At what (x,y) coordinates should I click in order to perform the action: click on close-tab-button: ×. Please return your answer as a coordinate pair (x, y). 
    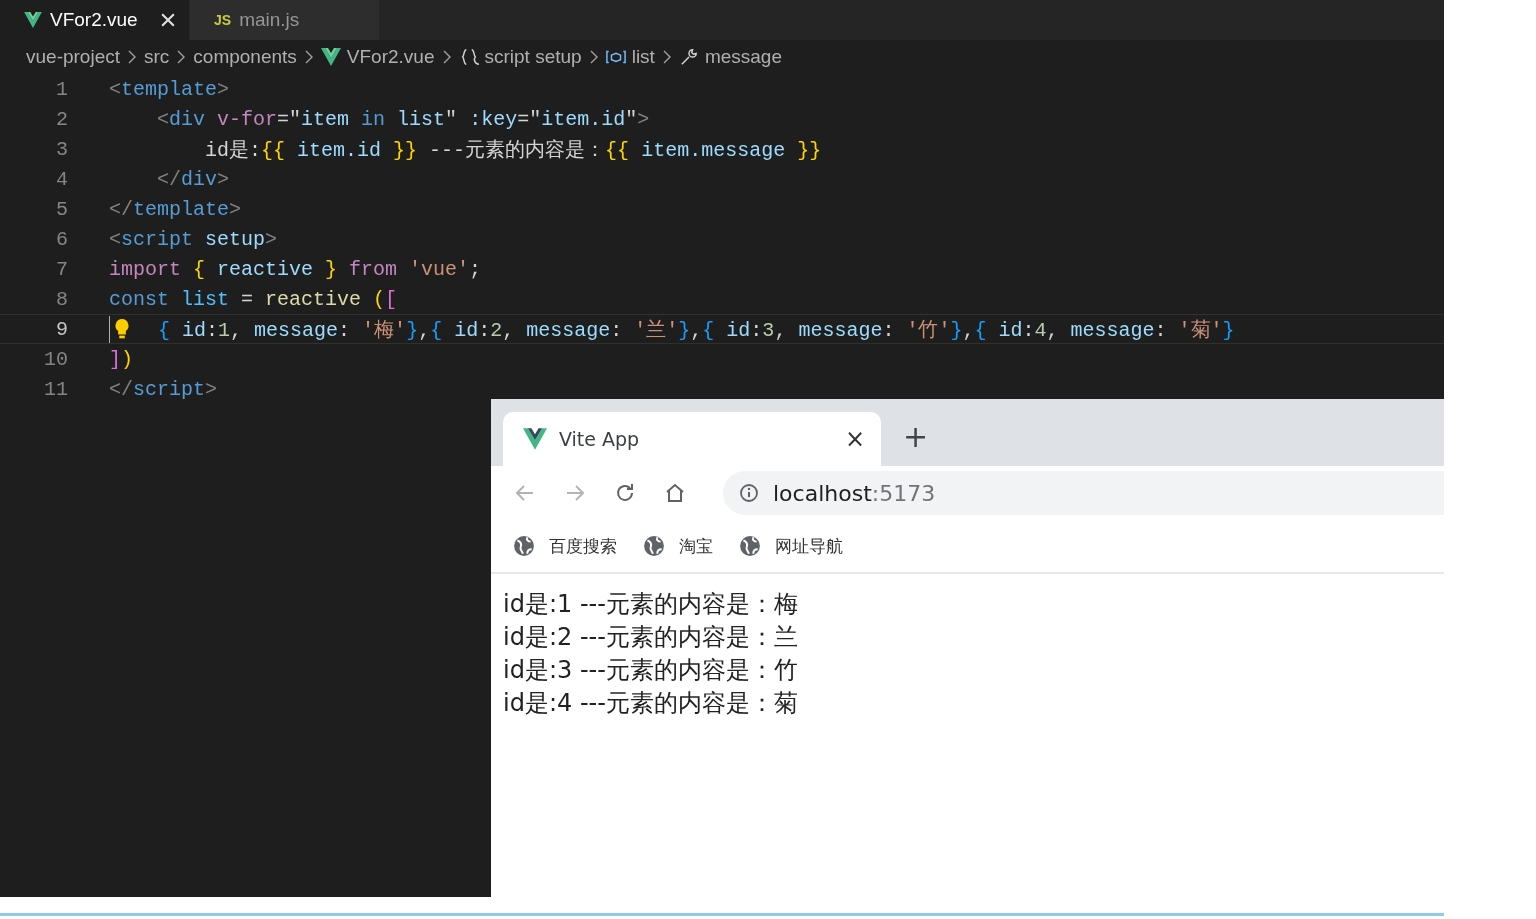
    Looking at the image, I should click on (854, 439).